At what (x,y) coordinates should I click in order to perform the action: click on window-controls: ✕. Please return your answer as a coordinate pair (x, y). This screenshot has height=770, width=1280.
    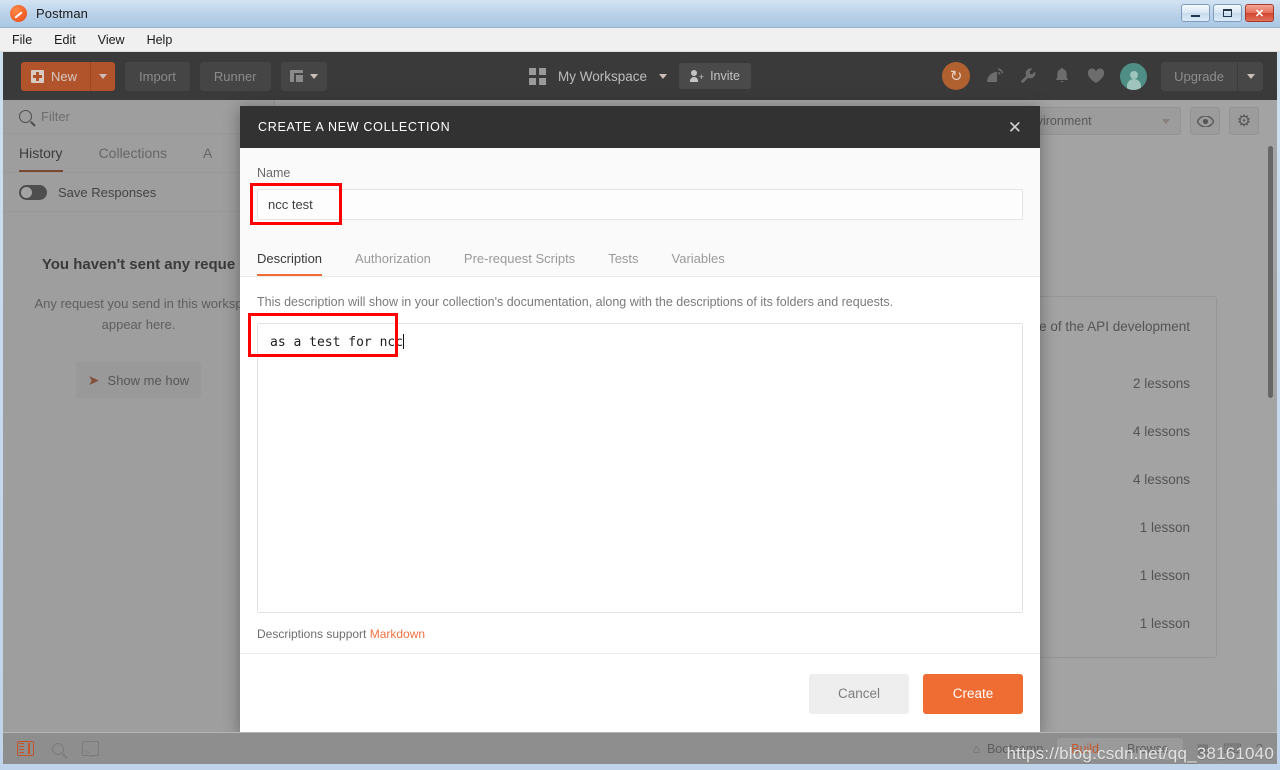
    Looking at the image, I should click on (1227, 13).